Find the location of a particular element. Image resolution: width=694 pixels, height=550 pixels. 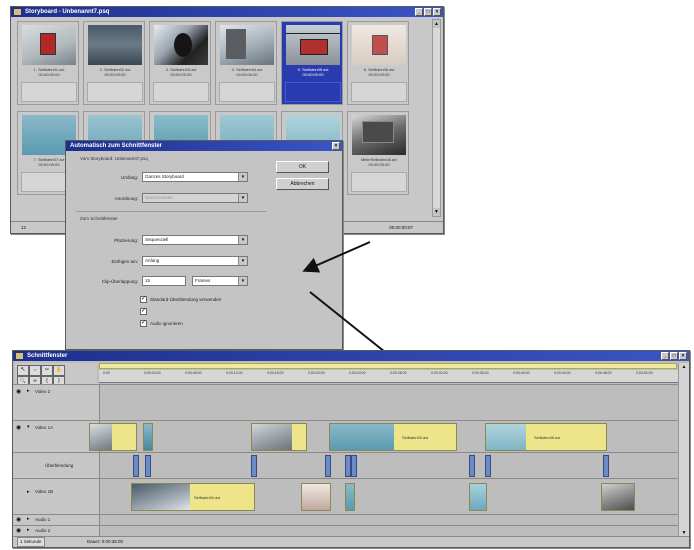

ignore-audio-checkbox: ✓ is located at coordinates (143, 323).